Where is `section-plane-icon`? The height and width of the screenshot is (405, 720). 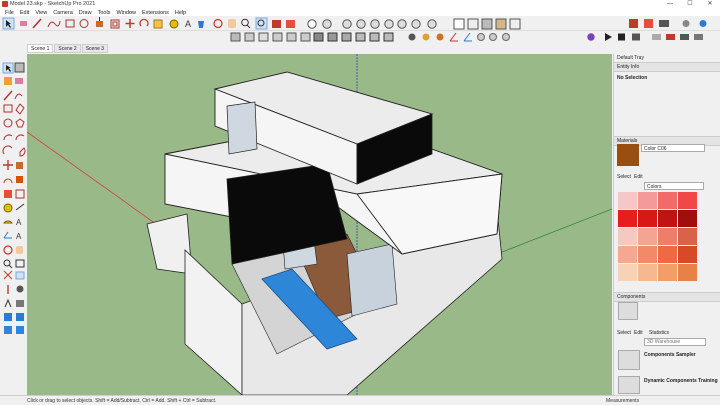 section-plane-icon is located at coordinates (432, 24).